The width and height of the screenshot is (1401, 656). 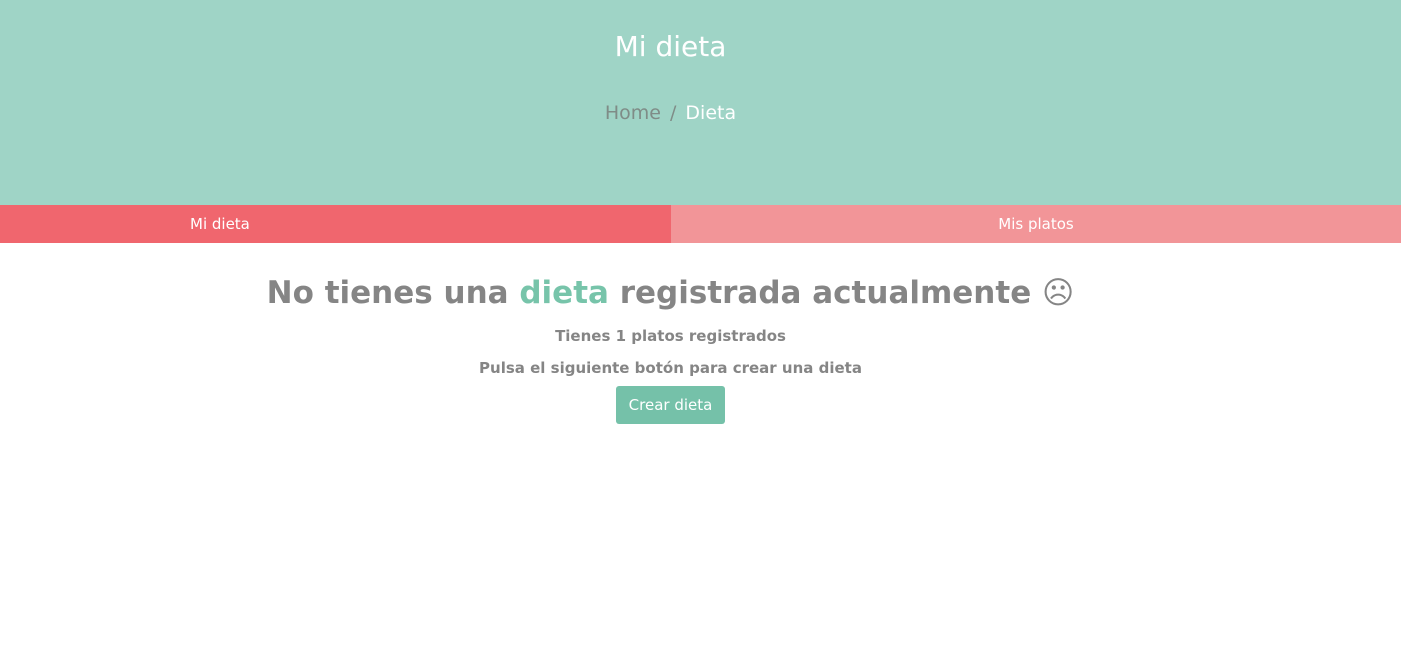 I want to click on tab-mis-platos: Mis platos, so click(x=1036, y=224).